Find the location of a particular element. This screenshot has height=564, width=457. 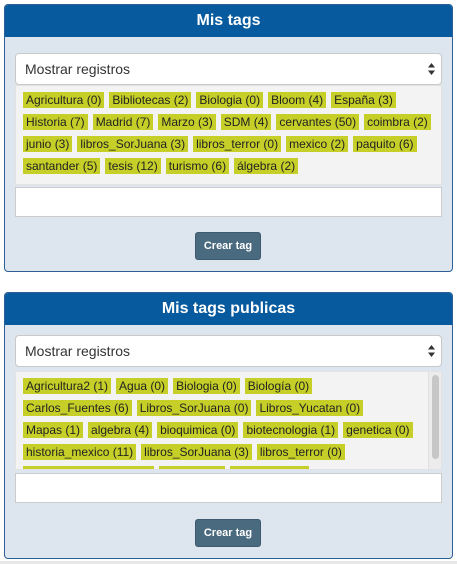

tag-item: Bloom (4) is located at coordinates (297, 100).